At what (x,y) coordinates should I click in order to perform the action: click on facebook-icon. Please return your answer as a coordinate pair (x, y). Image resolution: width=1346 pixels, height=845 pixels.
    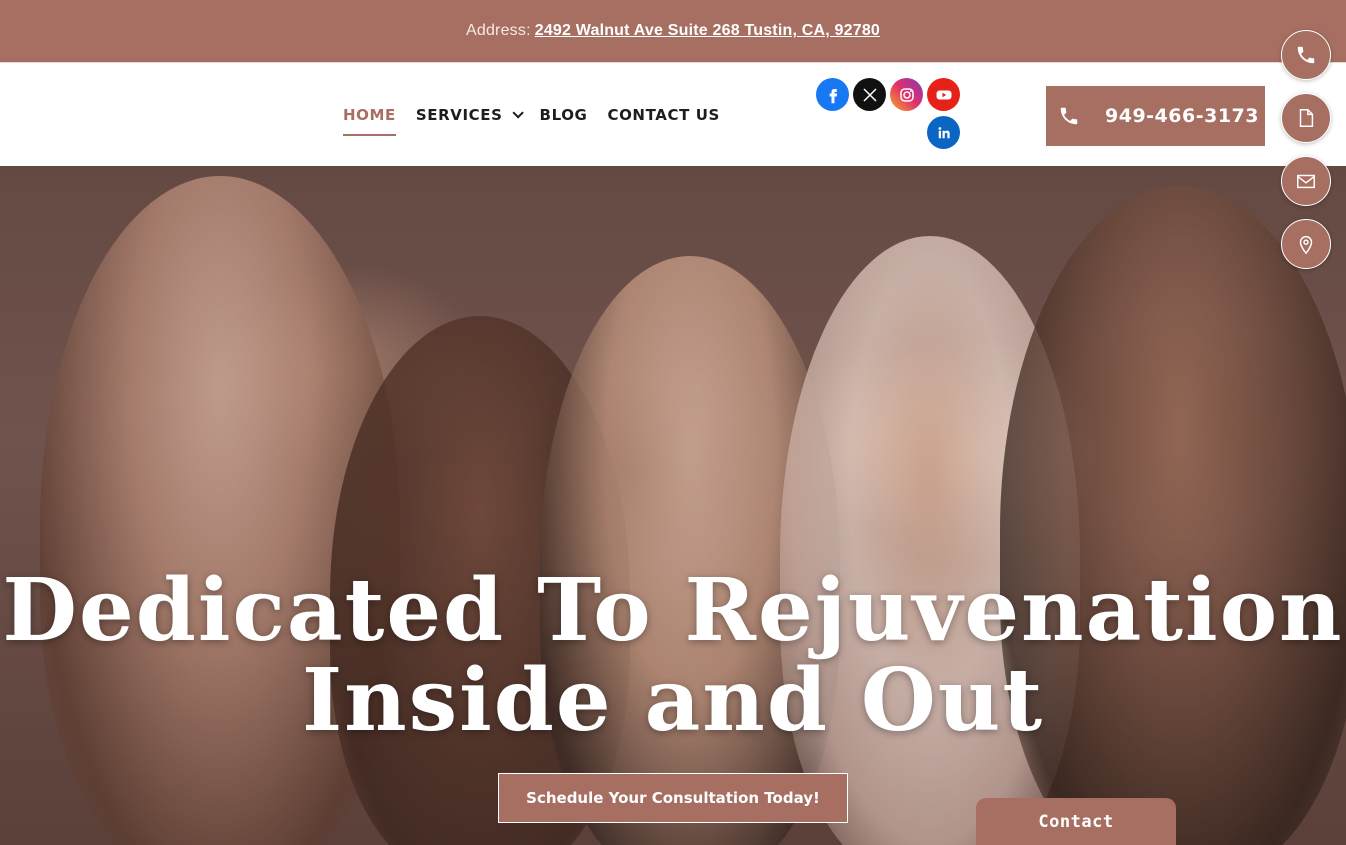
    Looking at the image, I should click on (832, 94).